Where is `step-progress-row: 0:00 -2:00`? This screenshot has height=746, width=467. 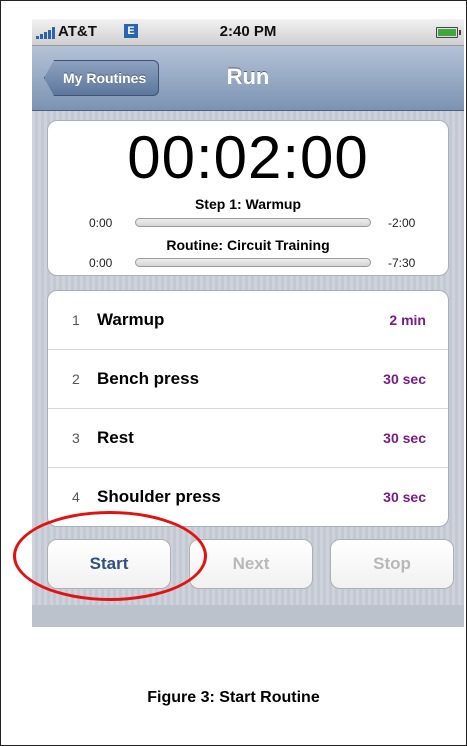
step-progress-row: 0:00 -2:00 is located at coordinates (248, 222).